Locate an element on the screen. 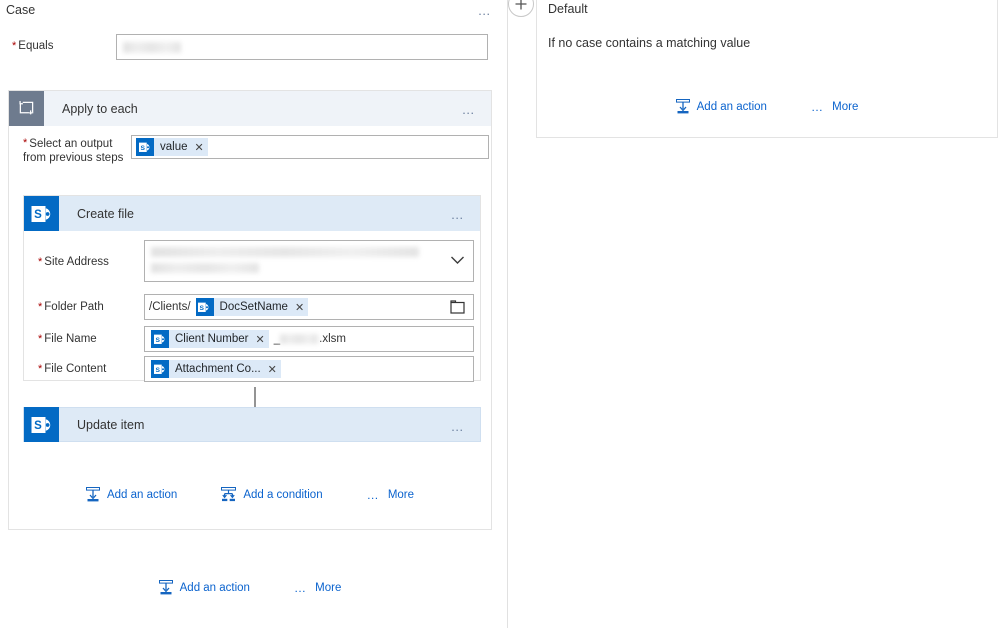  file-content-field-row: * File Content S Attachment Co... ✕ is located at coordinates (252, 369).